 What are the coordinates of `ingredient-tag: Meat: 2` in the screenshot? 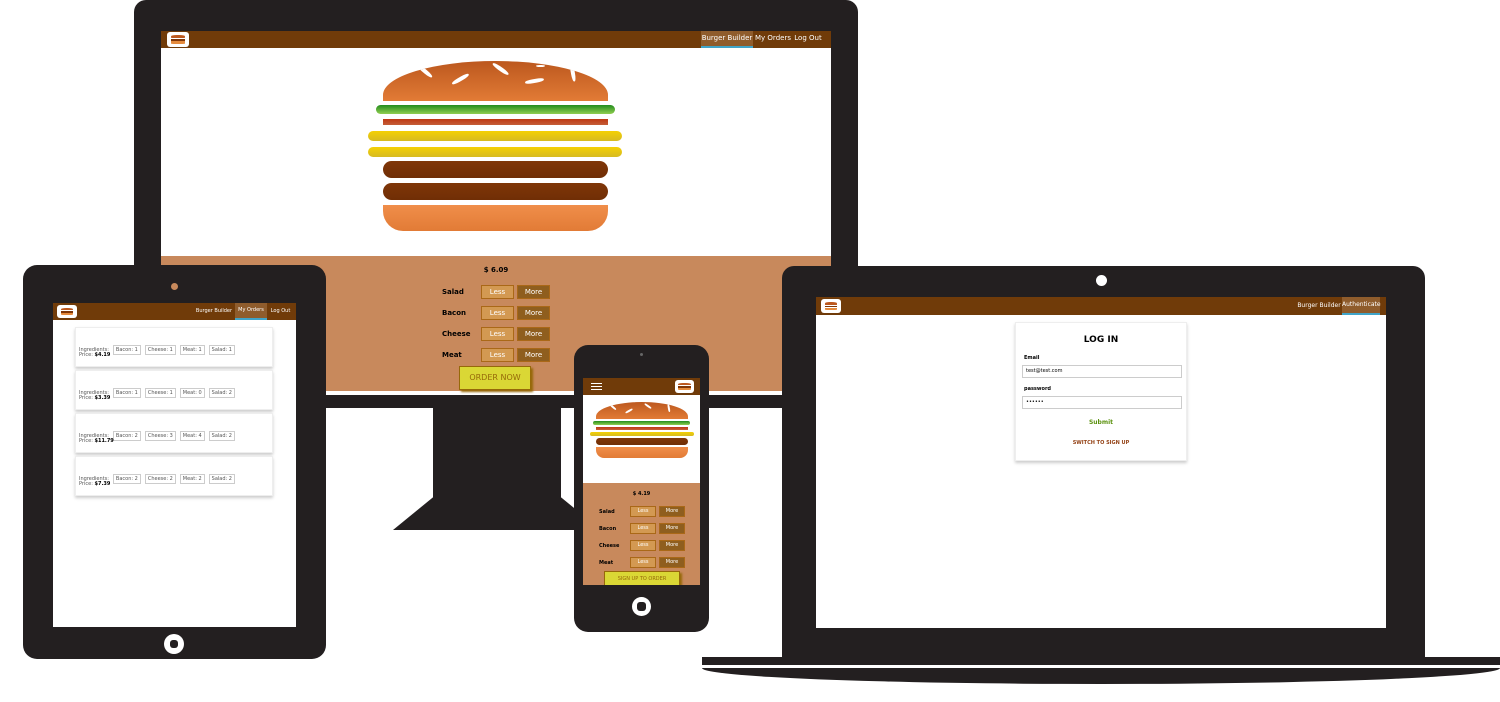 It's located at (192, 479).